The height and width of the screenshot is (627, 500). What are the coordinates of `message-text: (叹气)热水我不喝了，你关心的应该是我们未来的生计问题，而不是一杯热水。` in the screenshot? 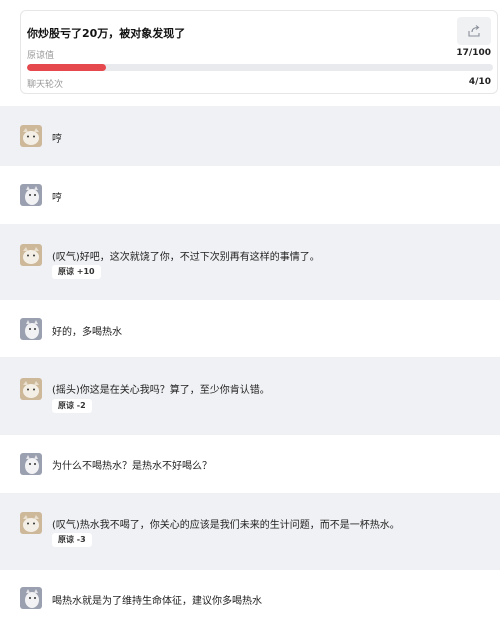 It's located at (226, 525).